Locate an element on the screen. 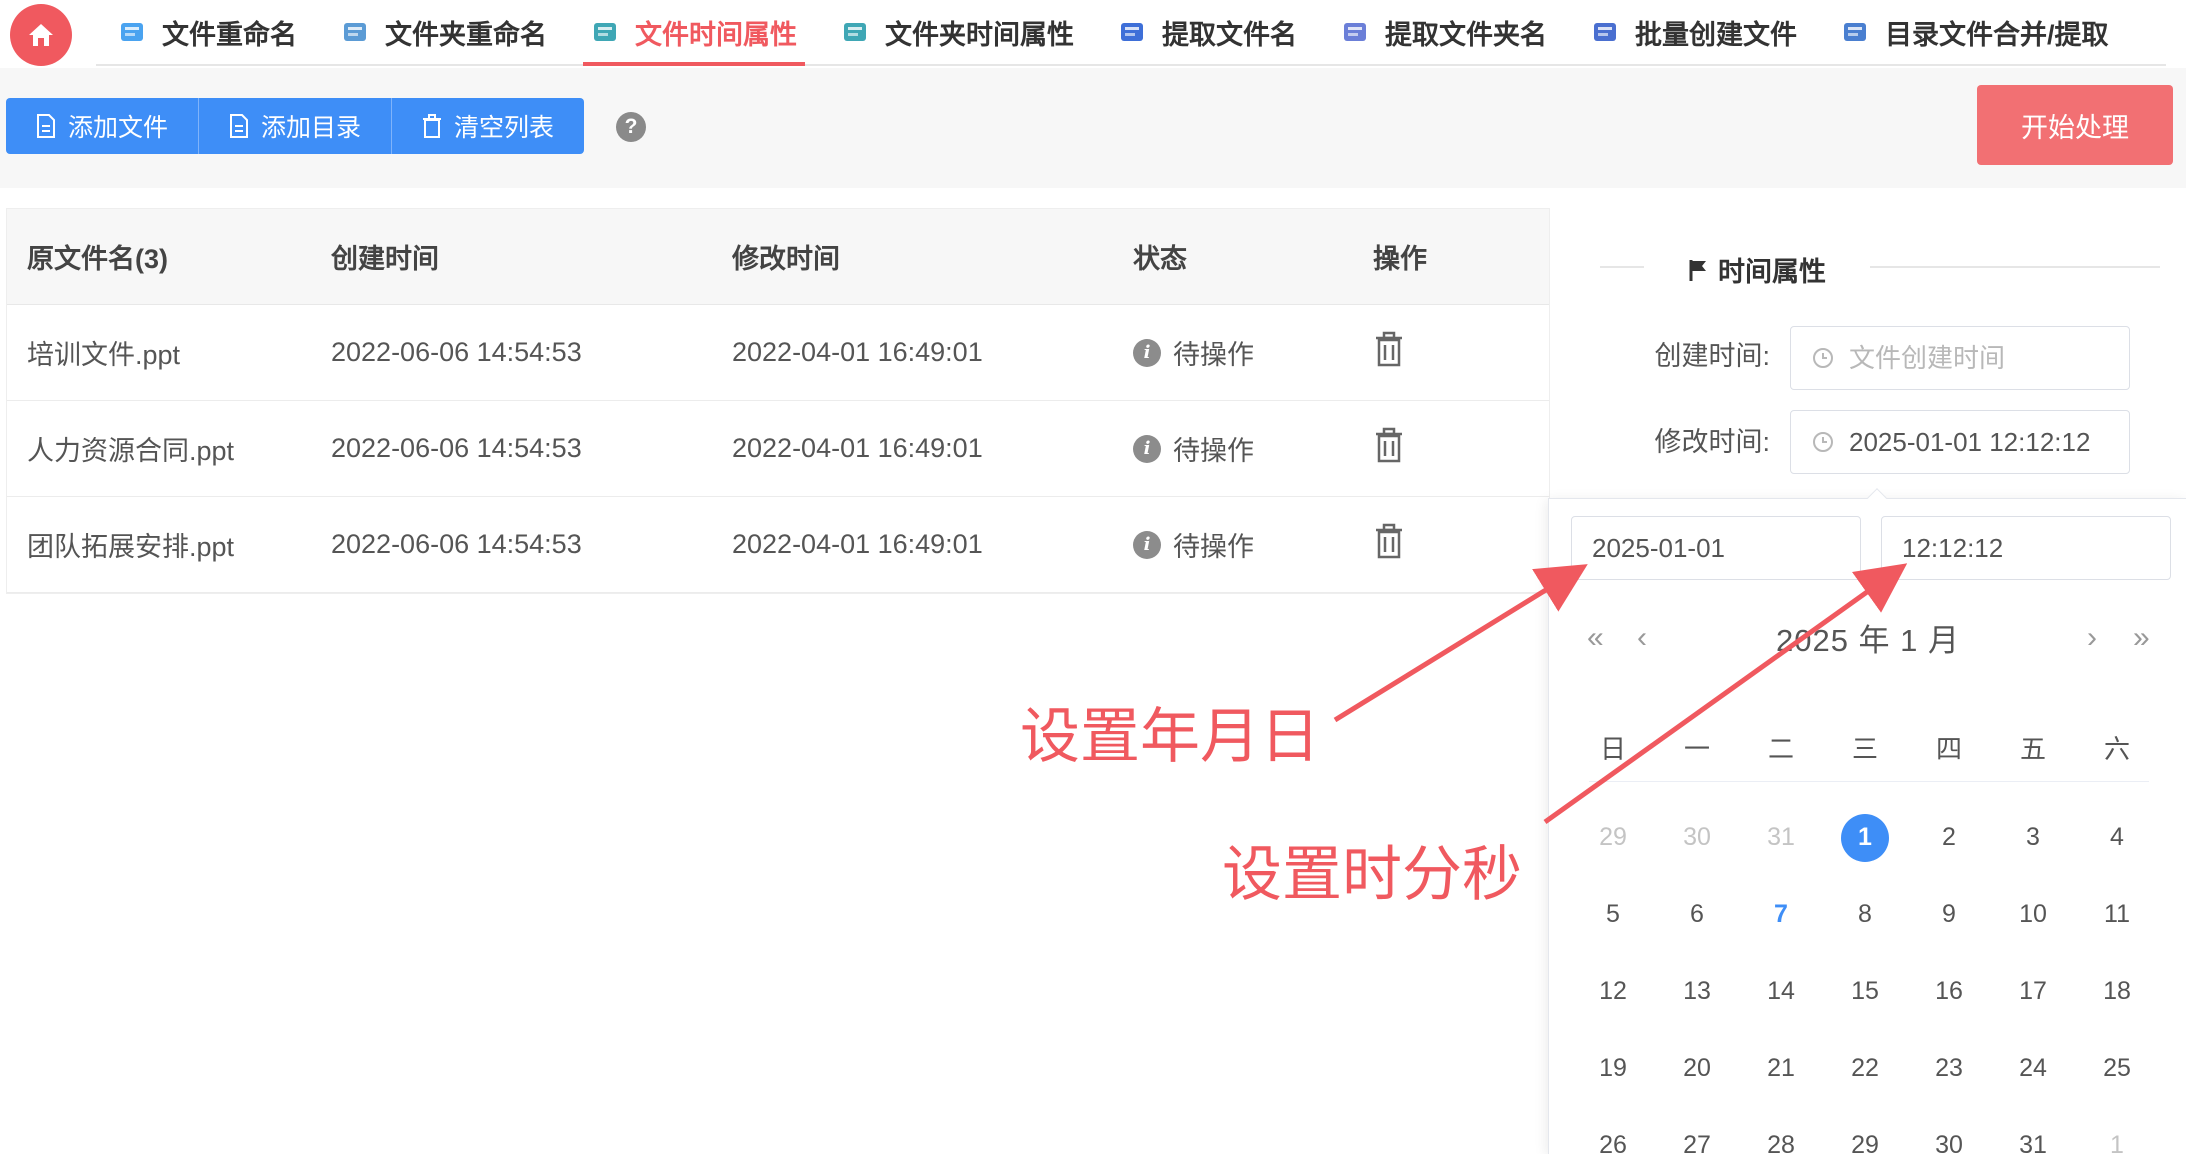 This screenshot has height=1154, width=2186. calendar-day: 8 is located at coordinates (1865, 914).